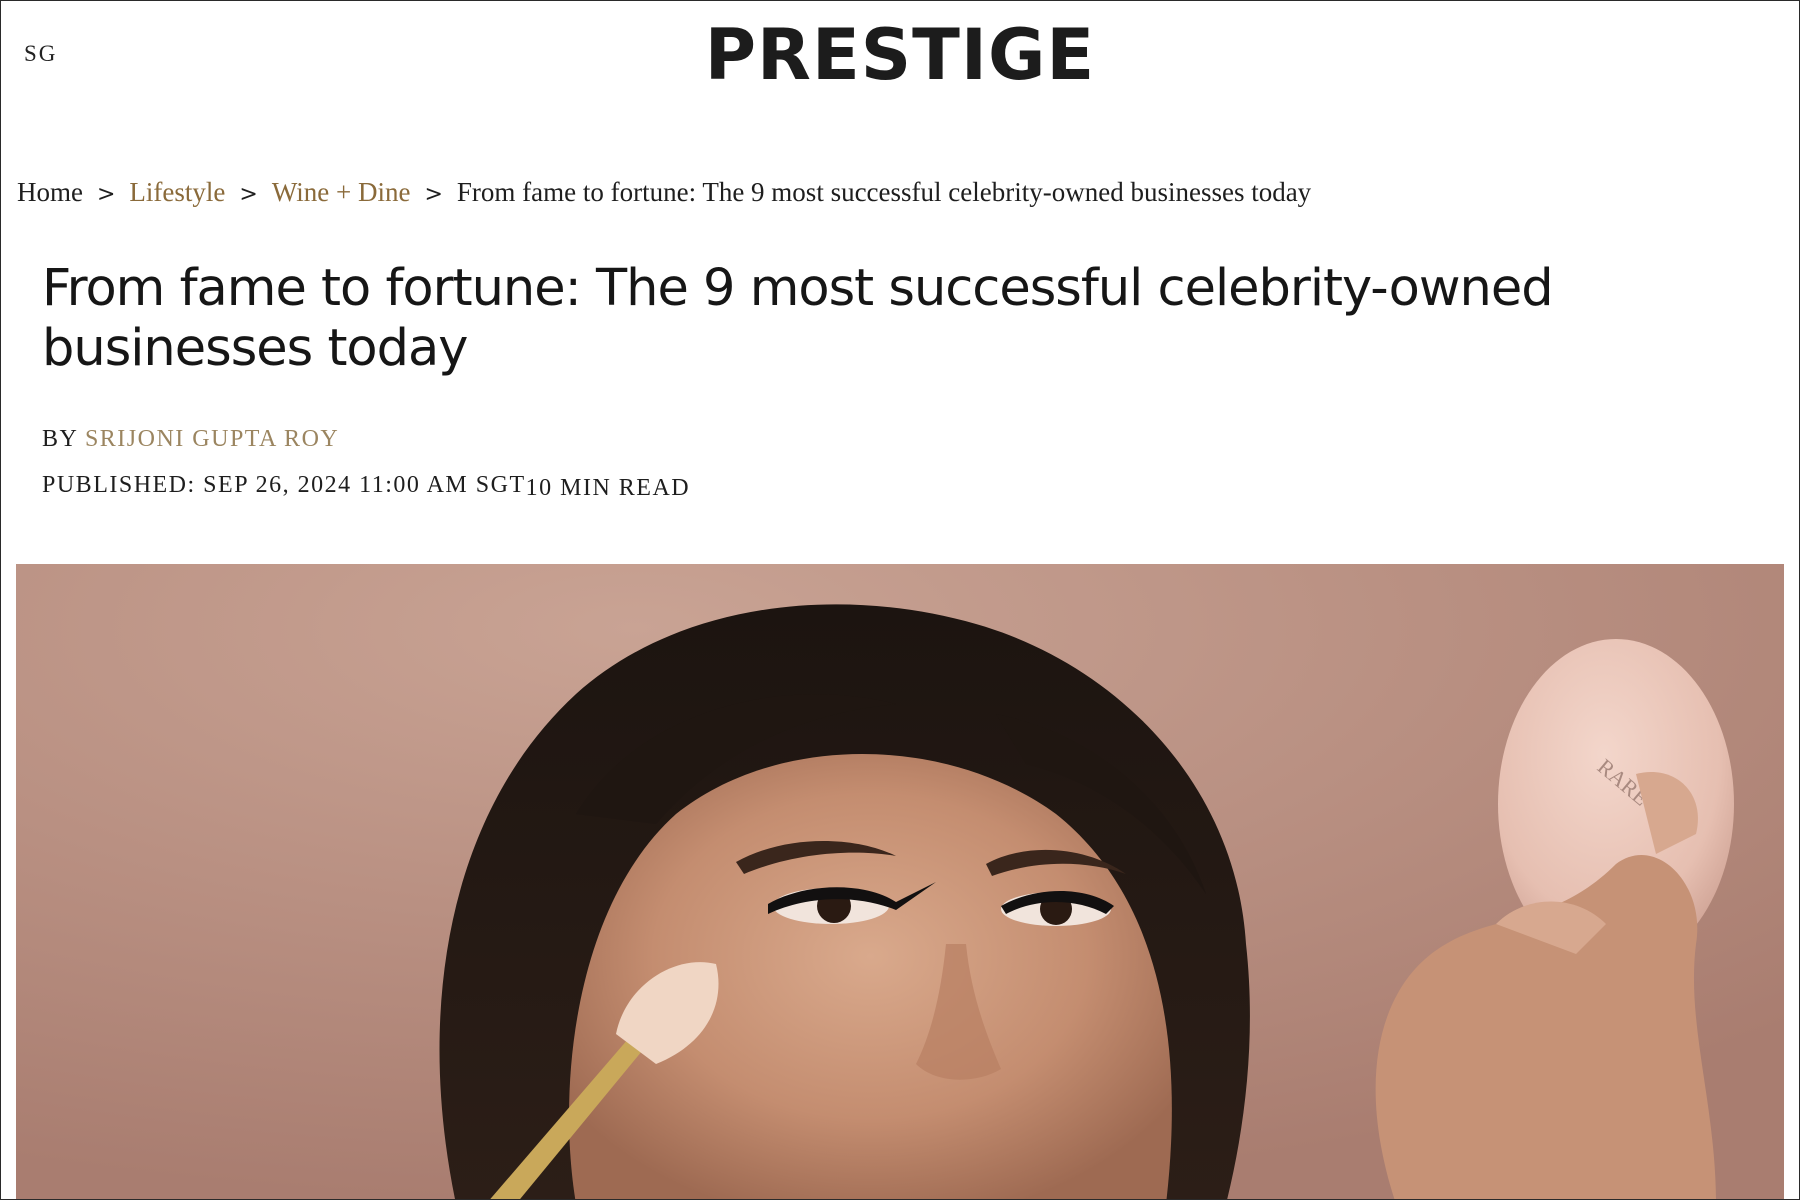  What do you see at coordinates (341, 192) in the screenshot?
I see `breadcrumb-wine-dine: Wine + Dine` at bounding box center [341, 192].